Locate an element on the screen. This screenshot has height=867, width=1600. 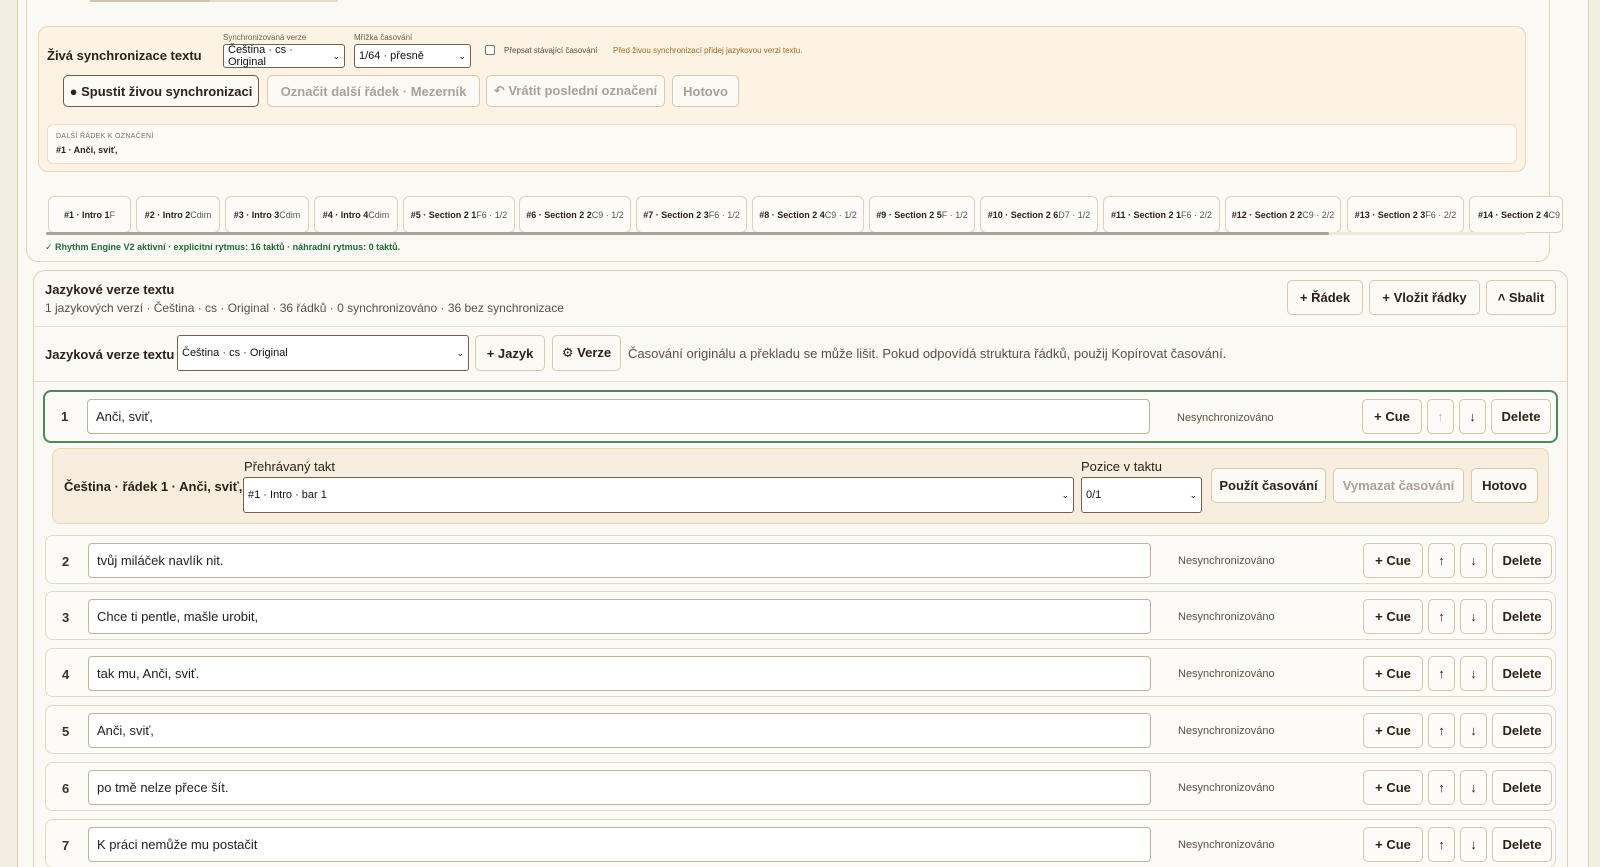
bar-tab: #9 · Section 2 5F · 1/2 is located at coordinates (922, 214).